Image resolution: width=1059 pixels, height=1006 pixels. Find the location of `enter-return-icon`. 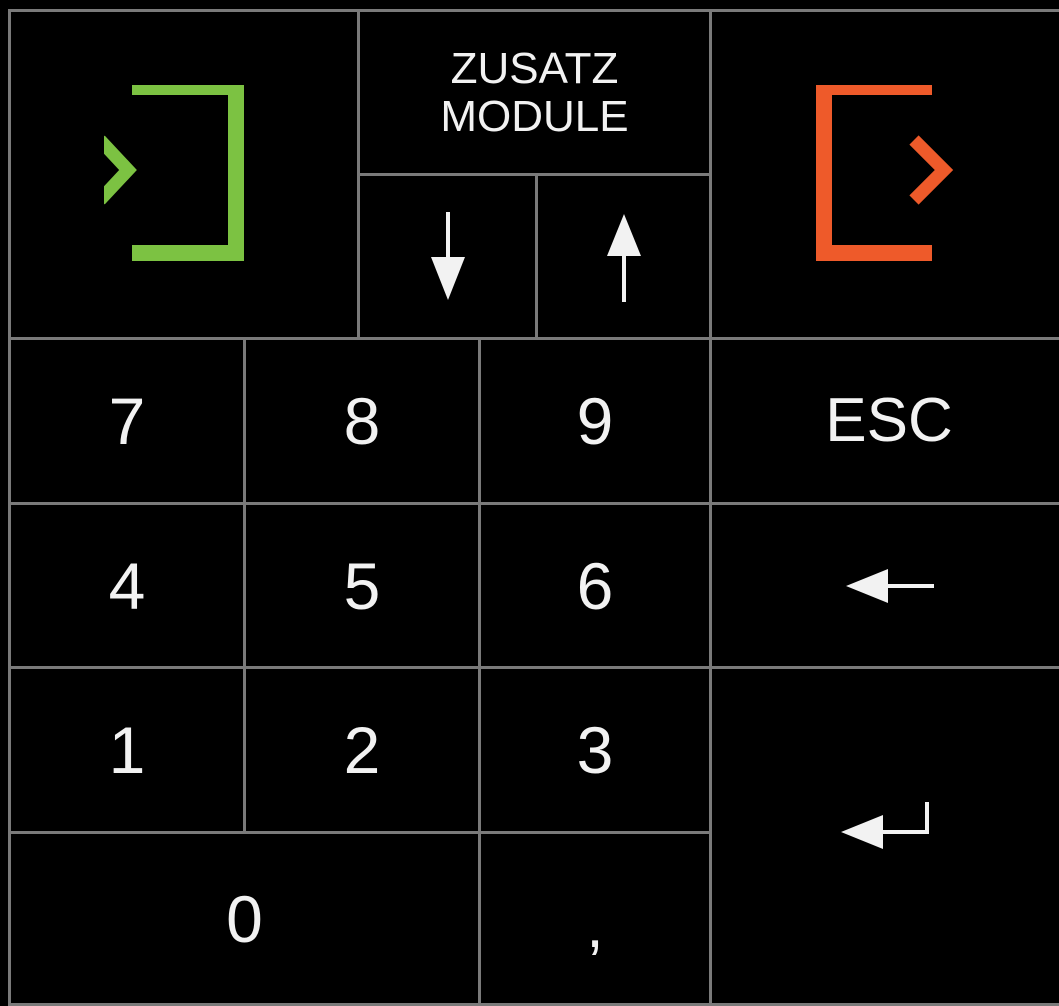

enter-return-icon is located at coordinates (889, 828).